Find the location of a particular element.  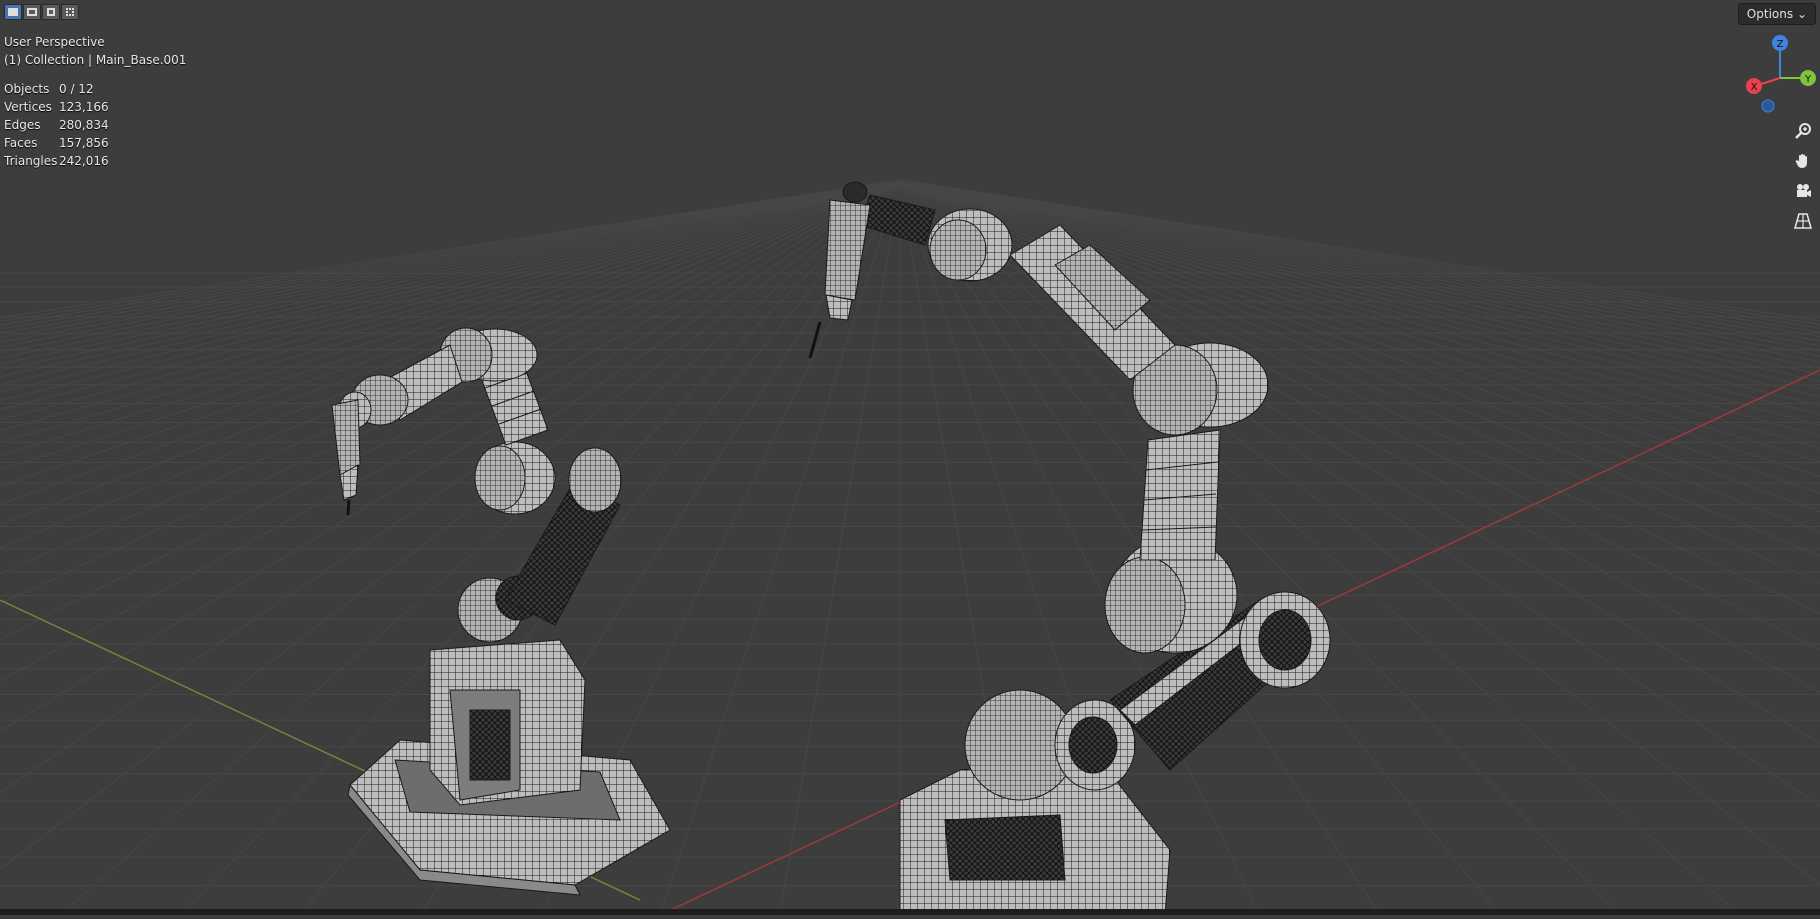

camera-icon is located at coordinates (1803, 191).